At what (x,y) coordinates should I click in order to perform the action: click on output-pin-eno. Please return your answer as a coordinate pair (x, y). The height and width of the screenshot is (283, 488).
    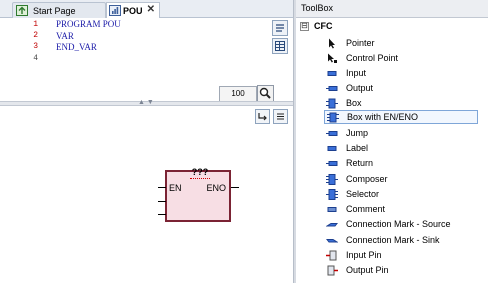
    Looking at the image, I should click on (235, 187).